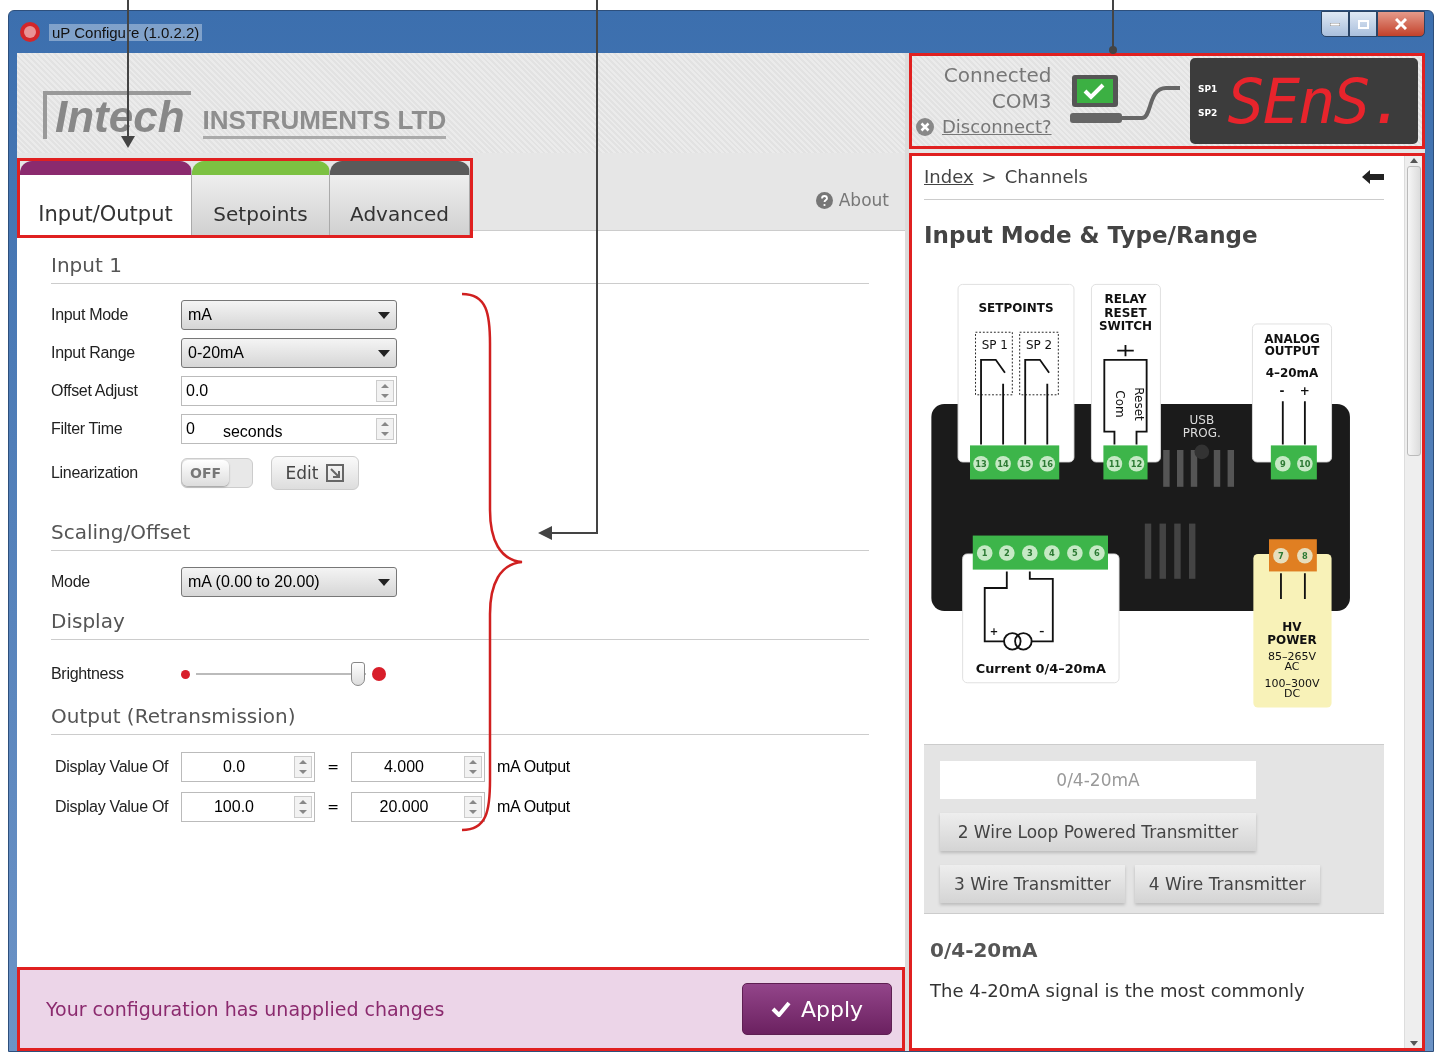 The height and width of the screenshot is (1052, 1442). I want to click on about-link: About, so click(852, 200).